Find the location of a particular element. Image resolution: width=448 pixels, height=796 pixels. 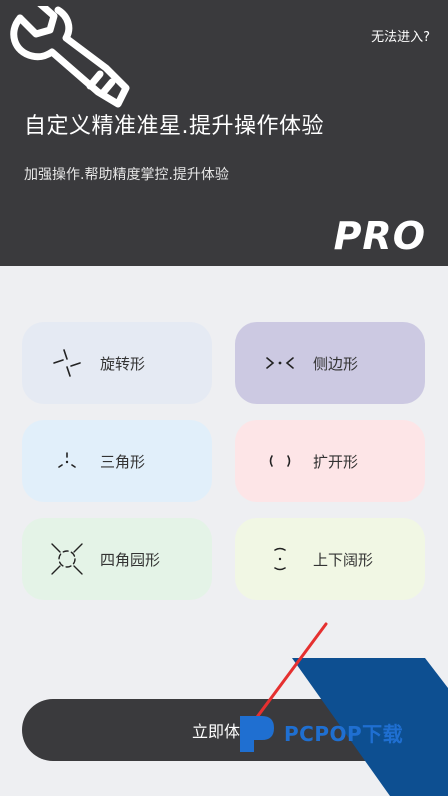

style-card-side: 侧边形 is located at coordinates (330, 363).